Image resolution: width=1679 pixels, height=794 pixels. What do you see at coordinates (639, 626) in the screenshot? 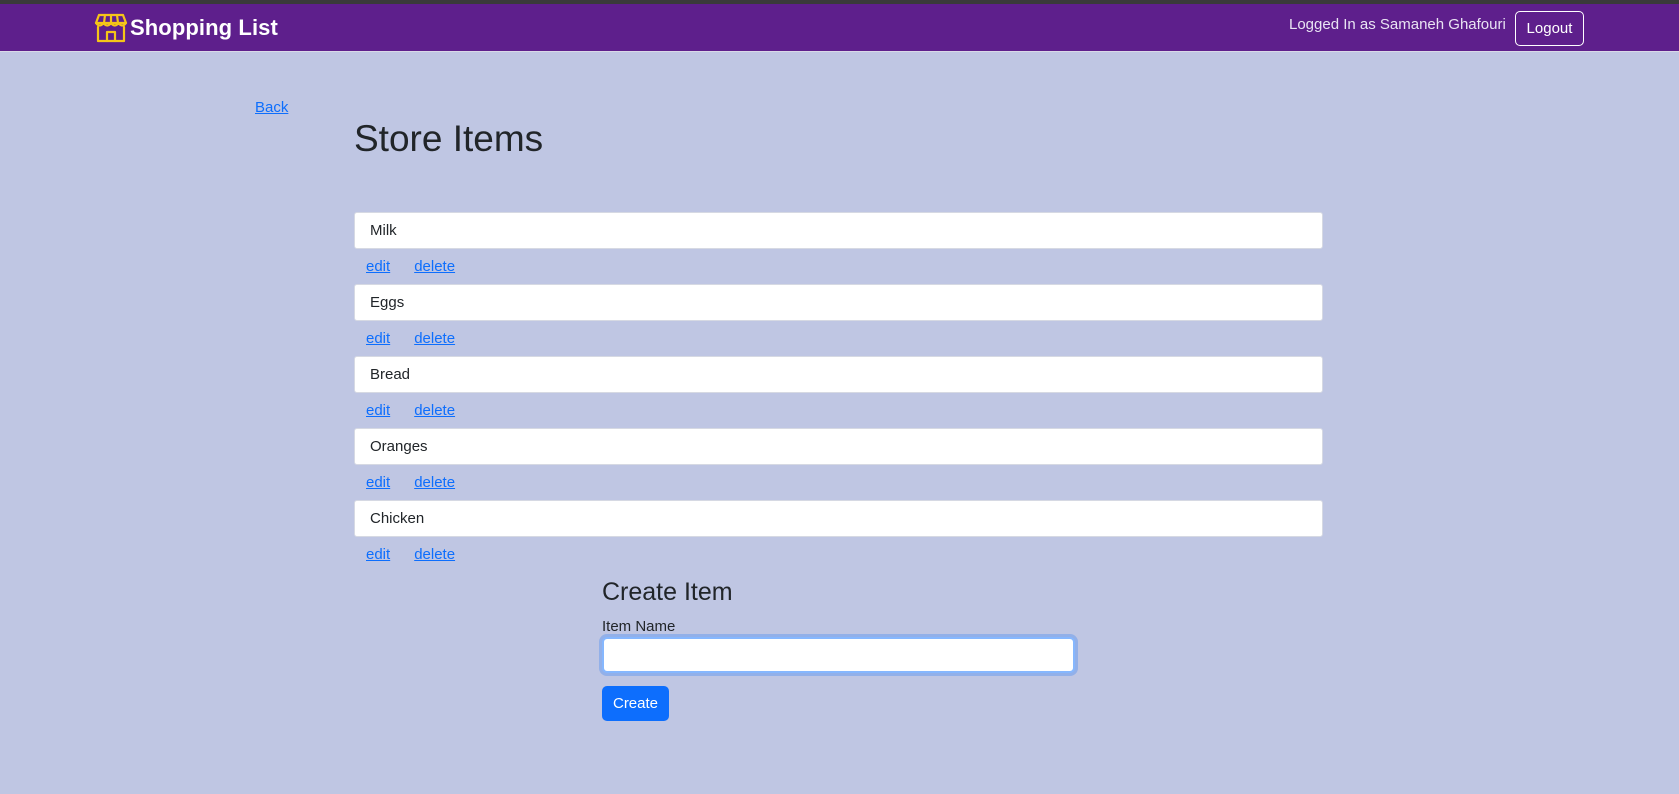
I see `item-name-label: Item Name` at bounding box center [639, 626].